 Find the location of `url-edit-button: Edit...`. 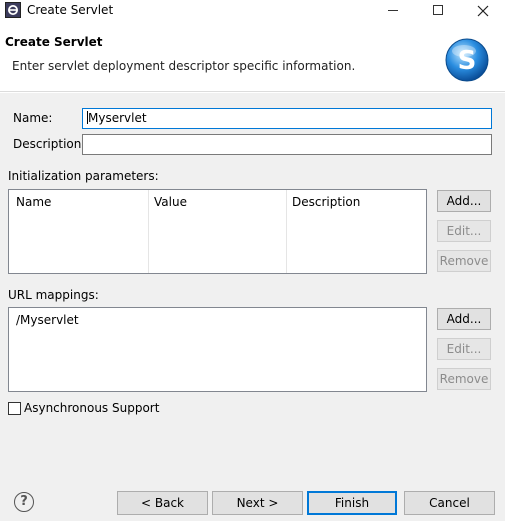

url-edit-button: Edit... is located at coordinates (464, 349).